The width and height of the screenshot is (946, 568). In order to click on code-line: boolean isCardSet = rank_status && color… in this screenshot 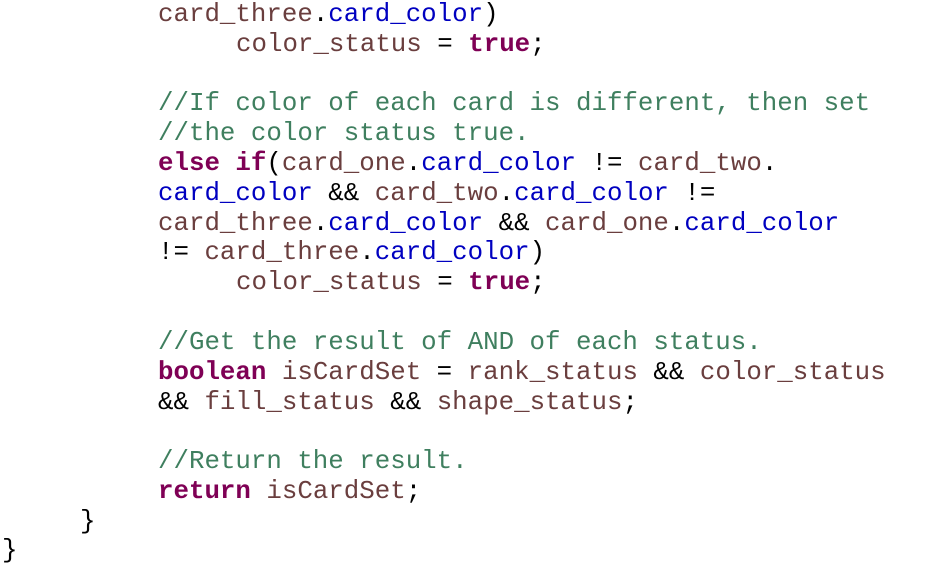, I will do `click(522, 373)`.